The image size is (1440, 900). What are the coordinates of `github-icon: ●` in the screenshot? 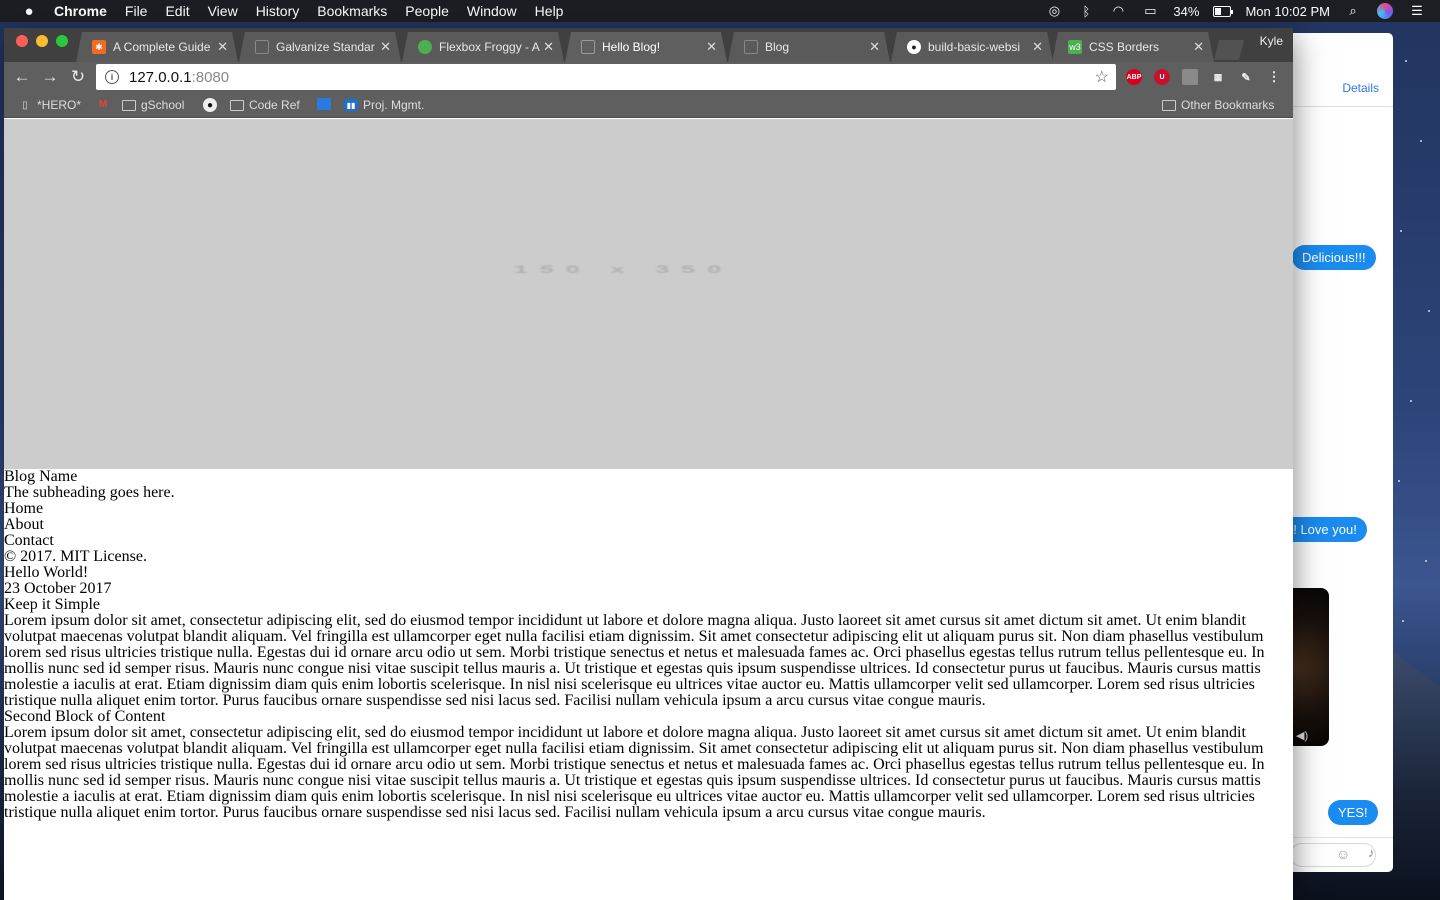 It's located at (210, 105).